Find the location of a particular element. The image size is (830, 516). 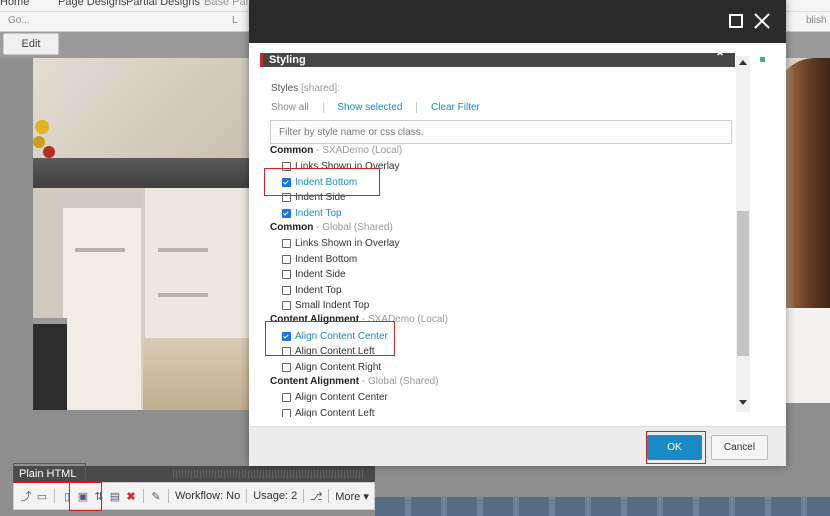

status-indicator is located at coordinates (762, 59).